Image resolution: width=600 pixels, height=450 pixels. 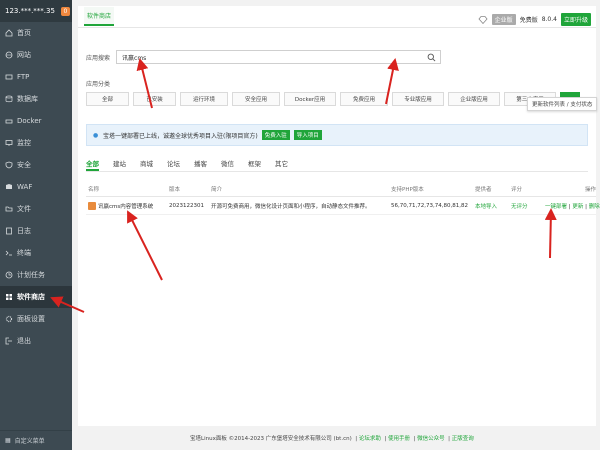 I want to click on sidebar-item-label: 终端, so click(x=24, y=253).